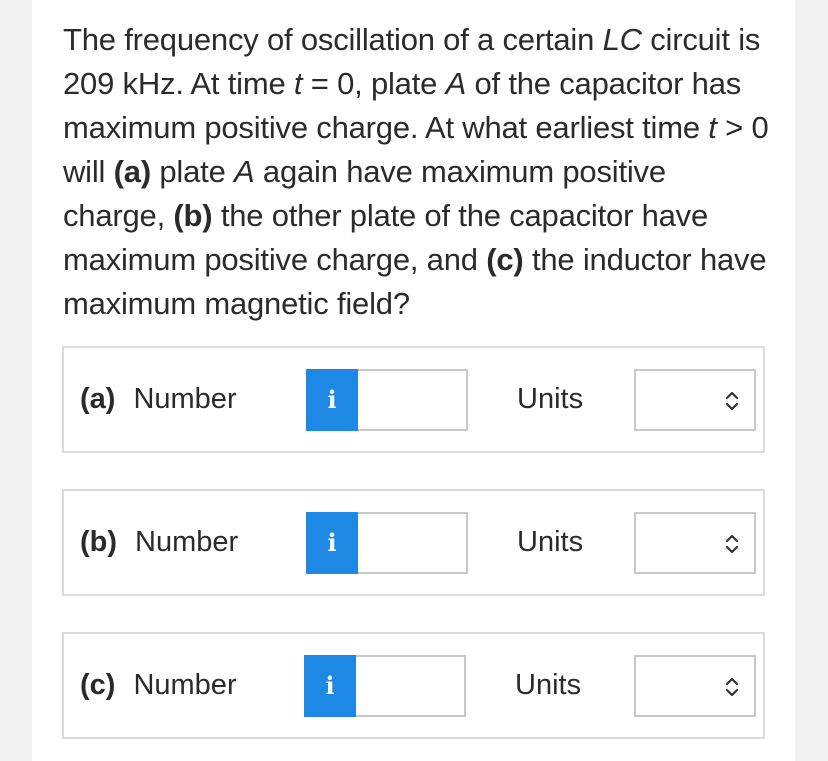 The image size is (828, 761). I want to click on units-select-c, so click(695, 686).